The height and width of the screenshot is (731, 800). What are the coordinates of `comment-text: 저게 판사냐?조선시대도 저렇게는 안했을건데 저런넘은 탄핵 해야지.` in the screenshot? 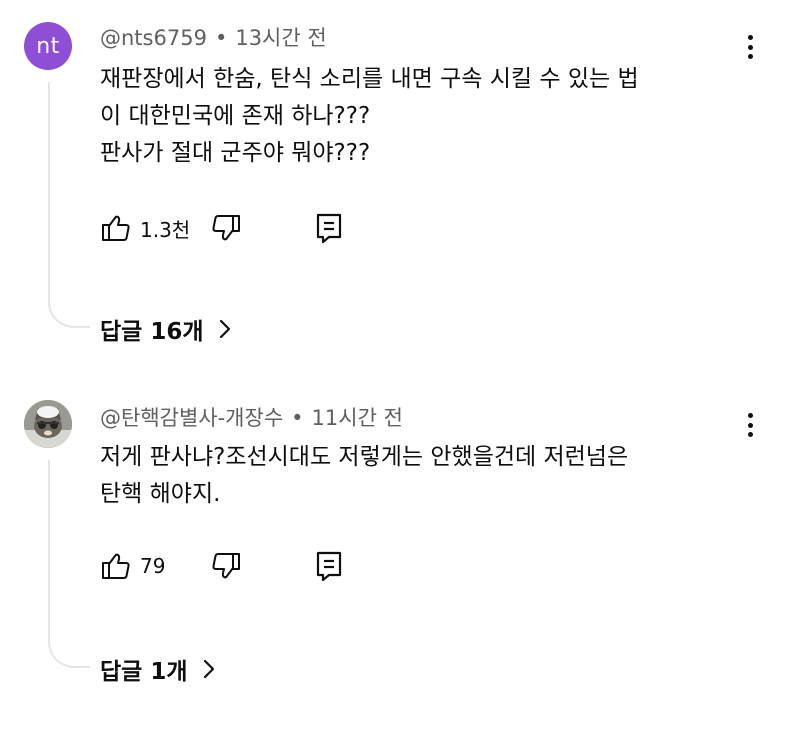 It's located at (364, 475).